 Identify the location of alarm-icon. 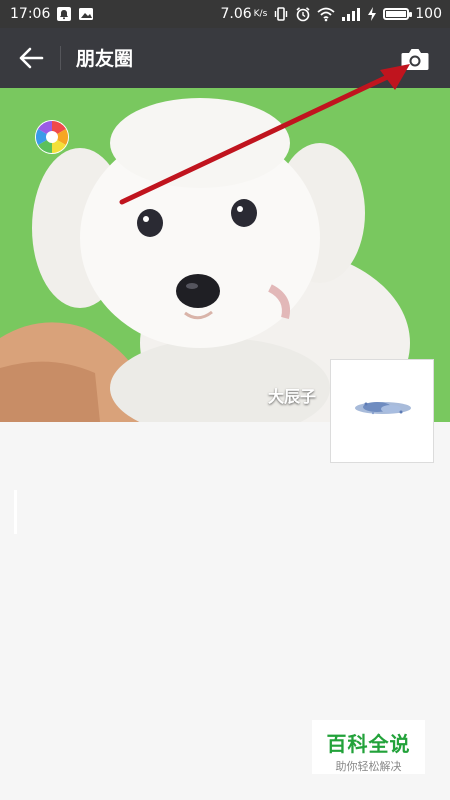
(303, 14).